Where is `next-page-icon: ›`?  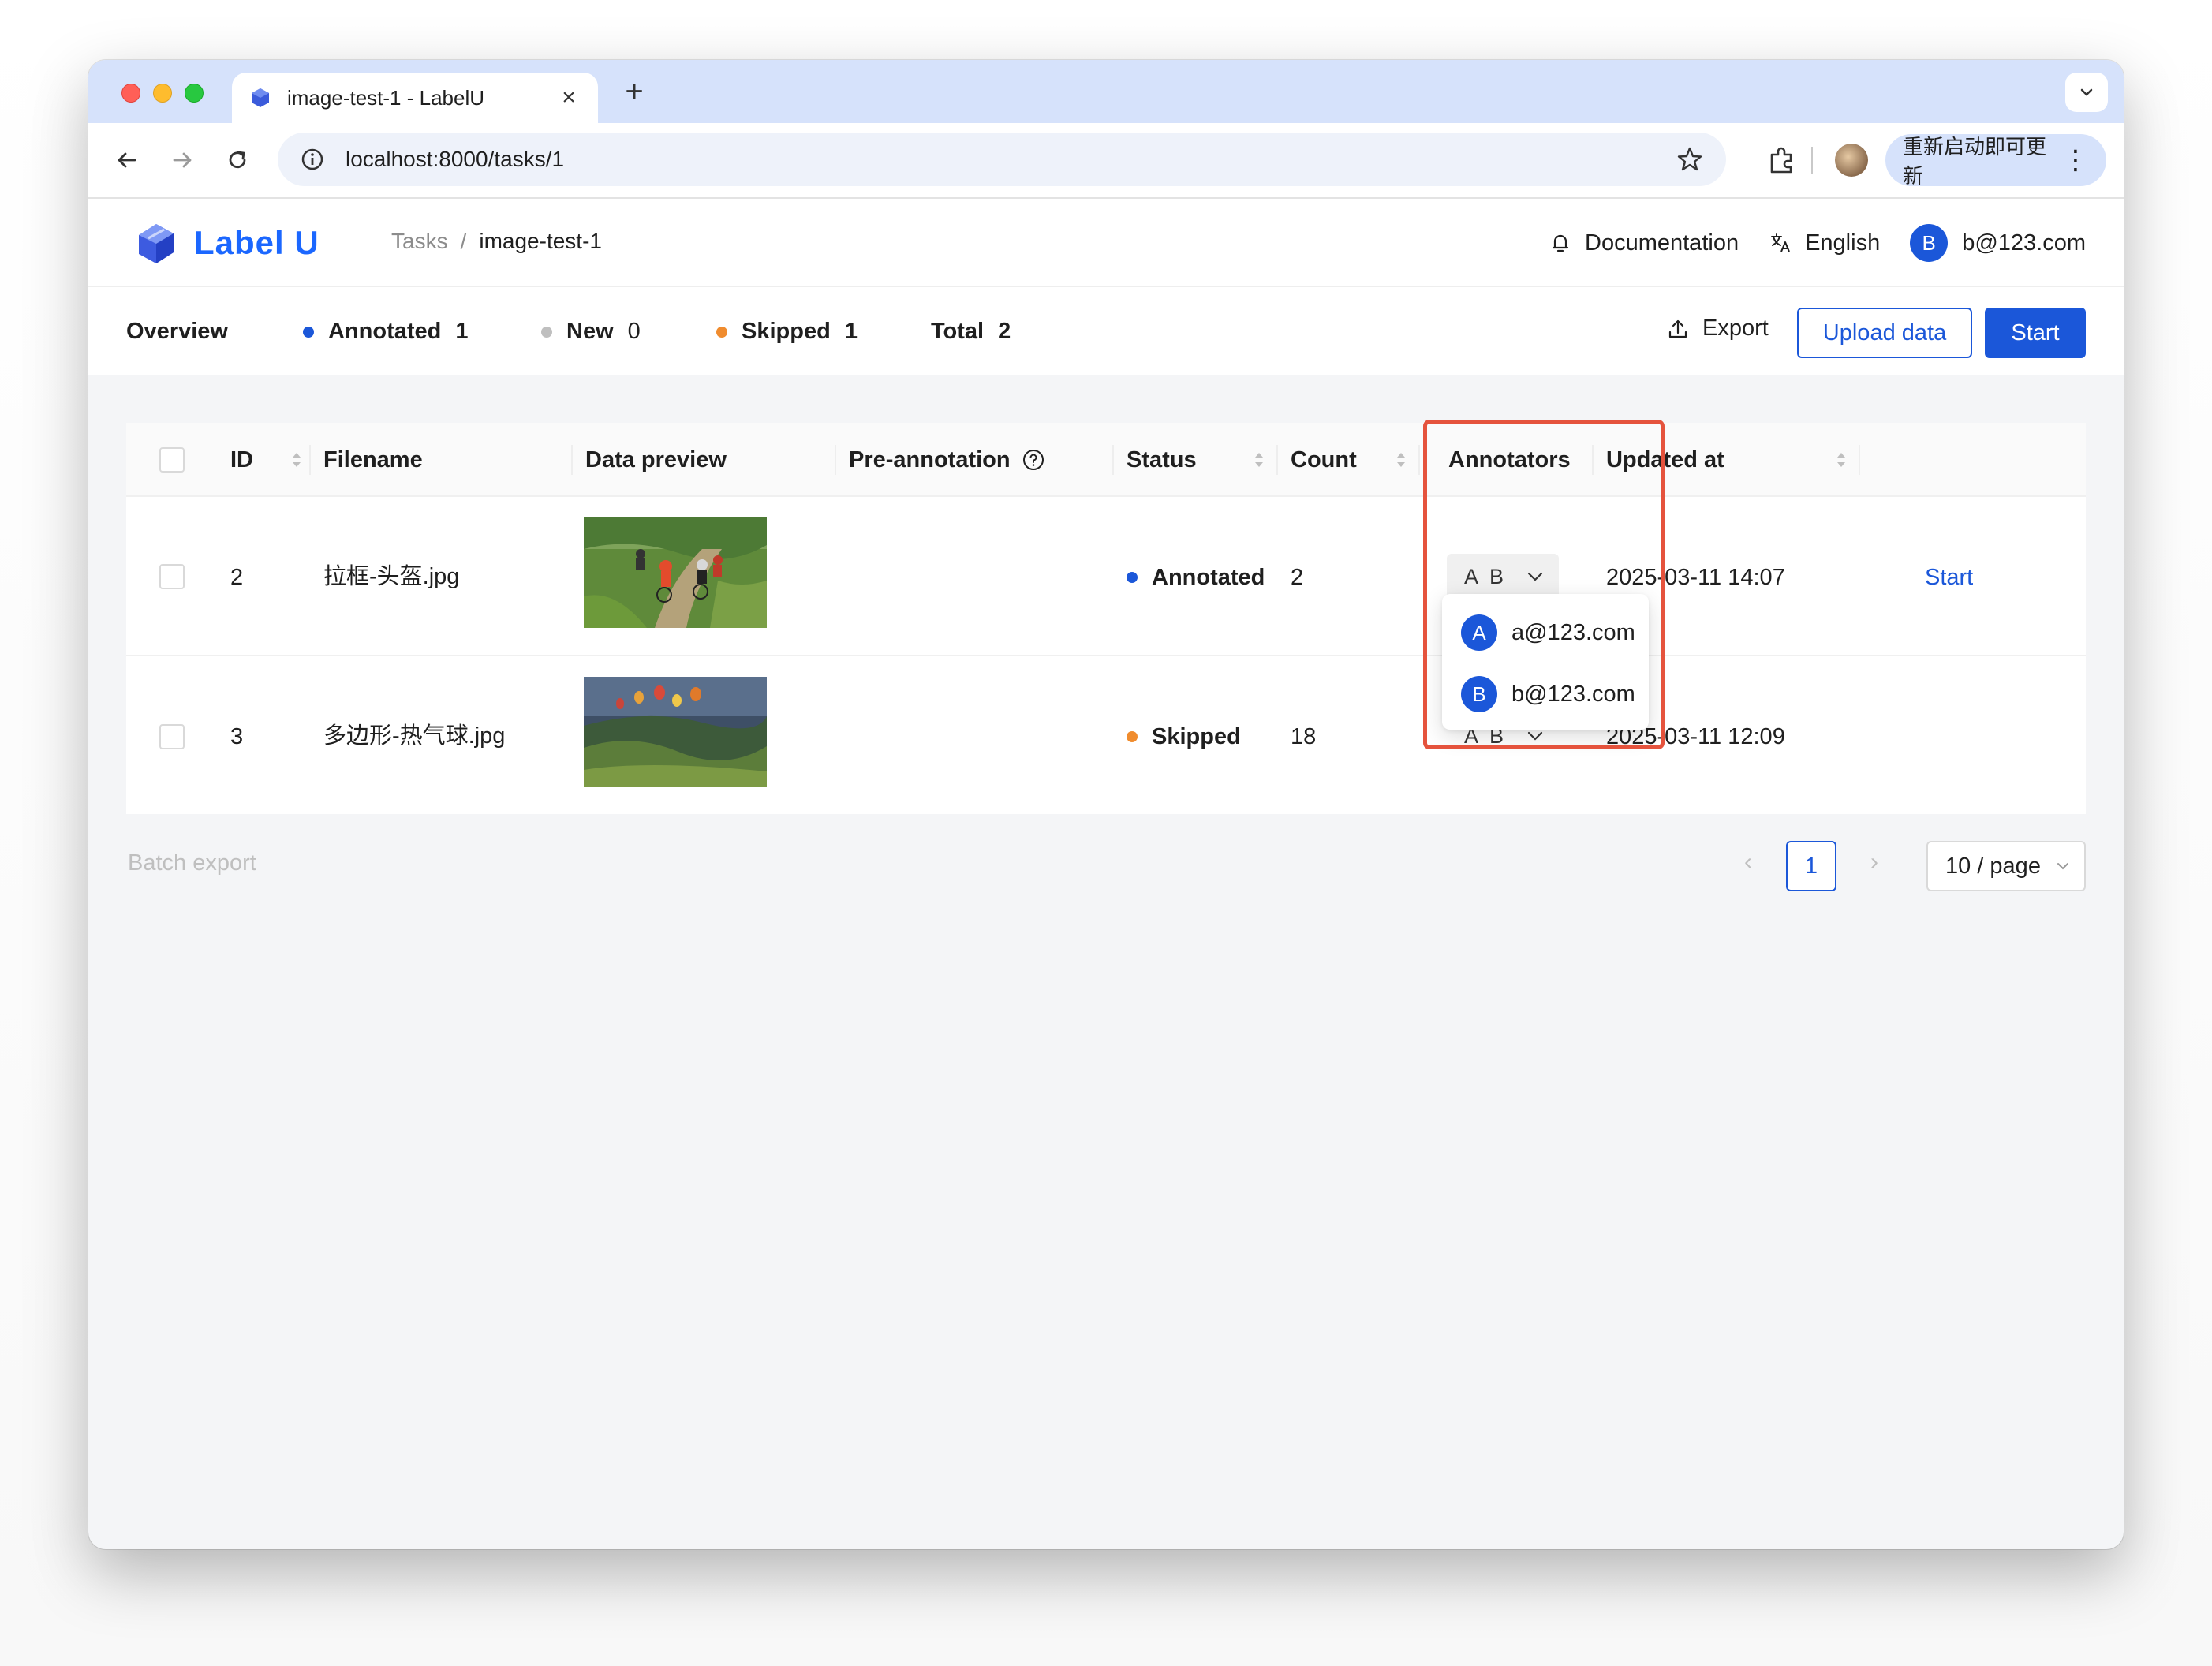 next-page-icon: › is located at coordinates (1874, 862).